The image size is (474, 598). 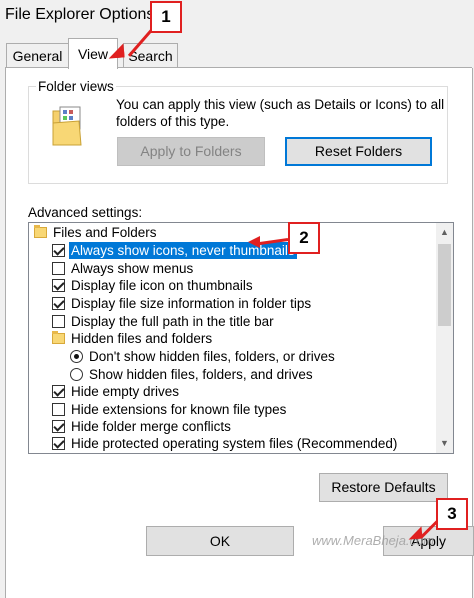 I want to click on checkbox-hide-extensions, so click(x=58, y=409).